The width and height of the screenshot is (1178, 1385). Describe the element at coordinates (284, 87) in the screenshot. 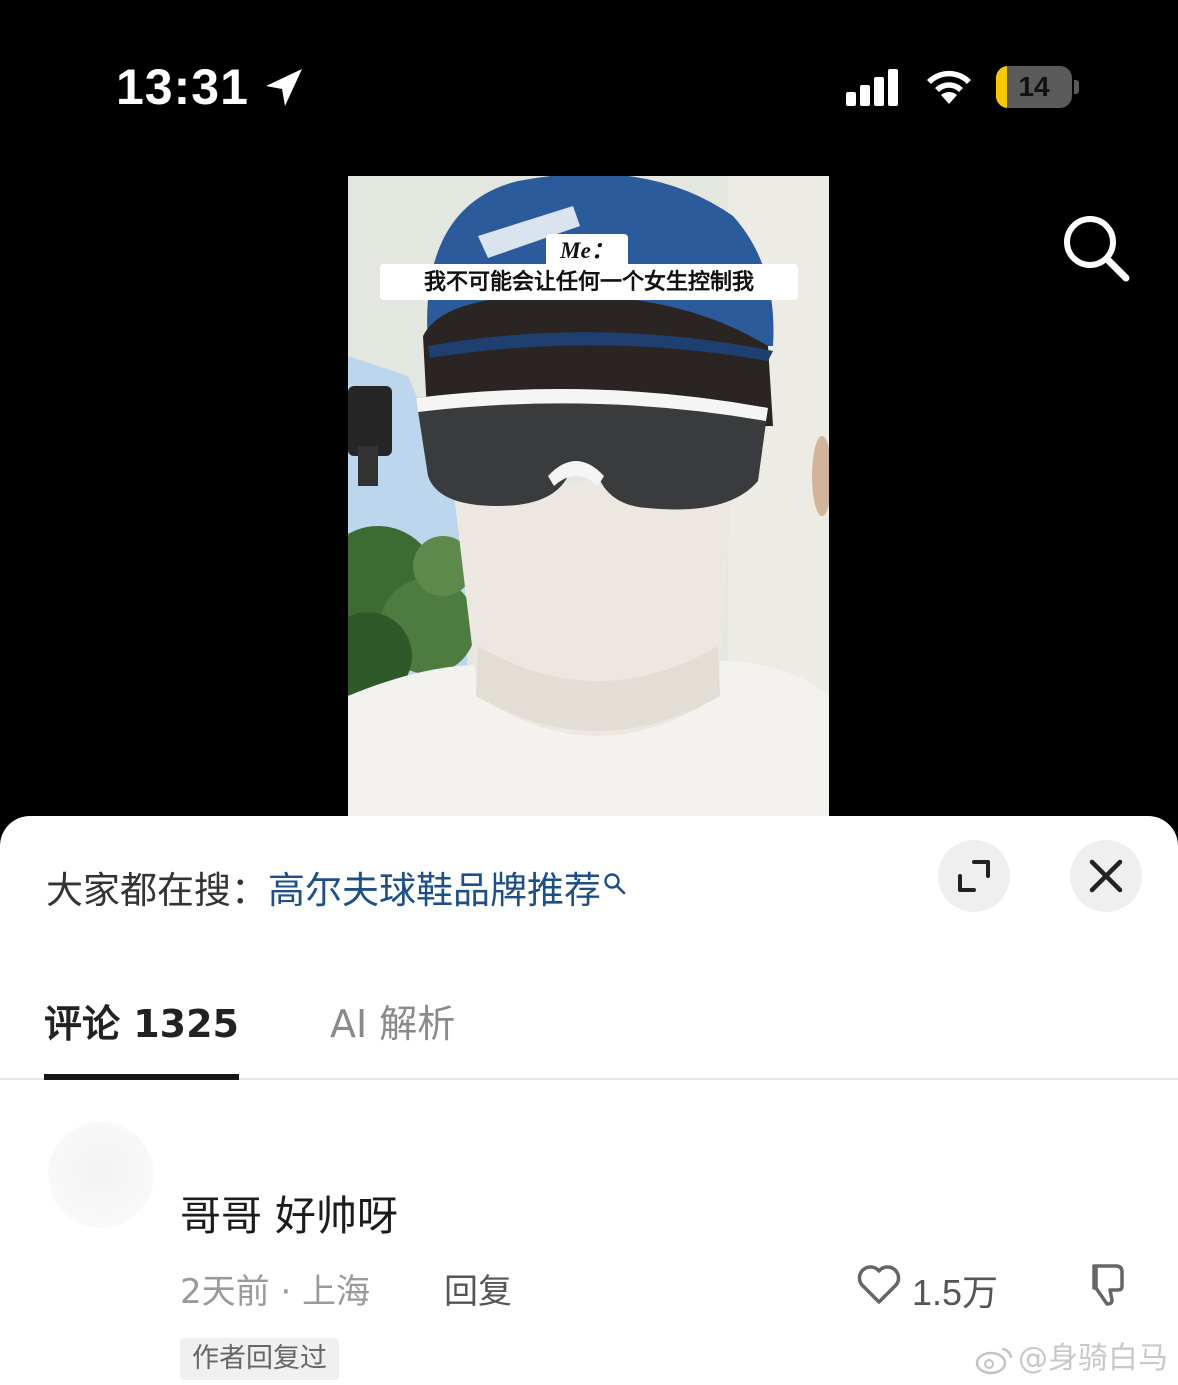

I see `location-arrow-icon` at that location.